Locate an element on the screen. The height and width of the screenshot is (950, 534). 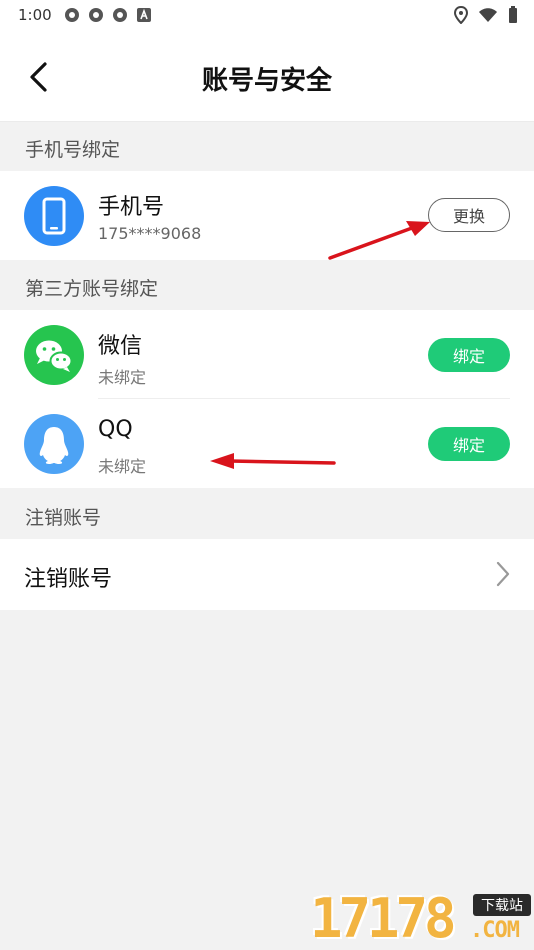
annotation-overlay is located at coordinates (320, 345).